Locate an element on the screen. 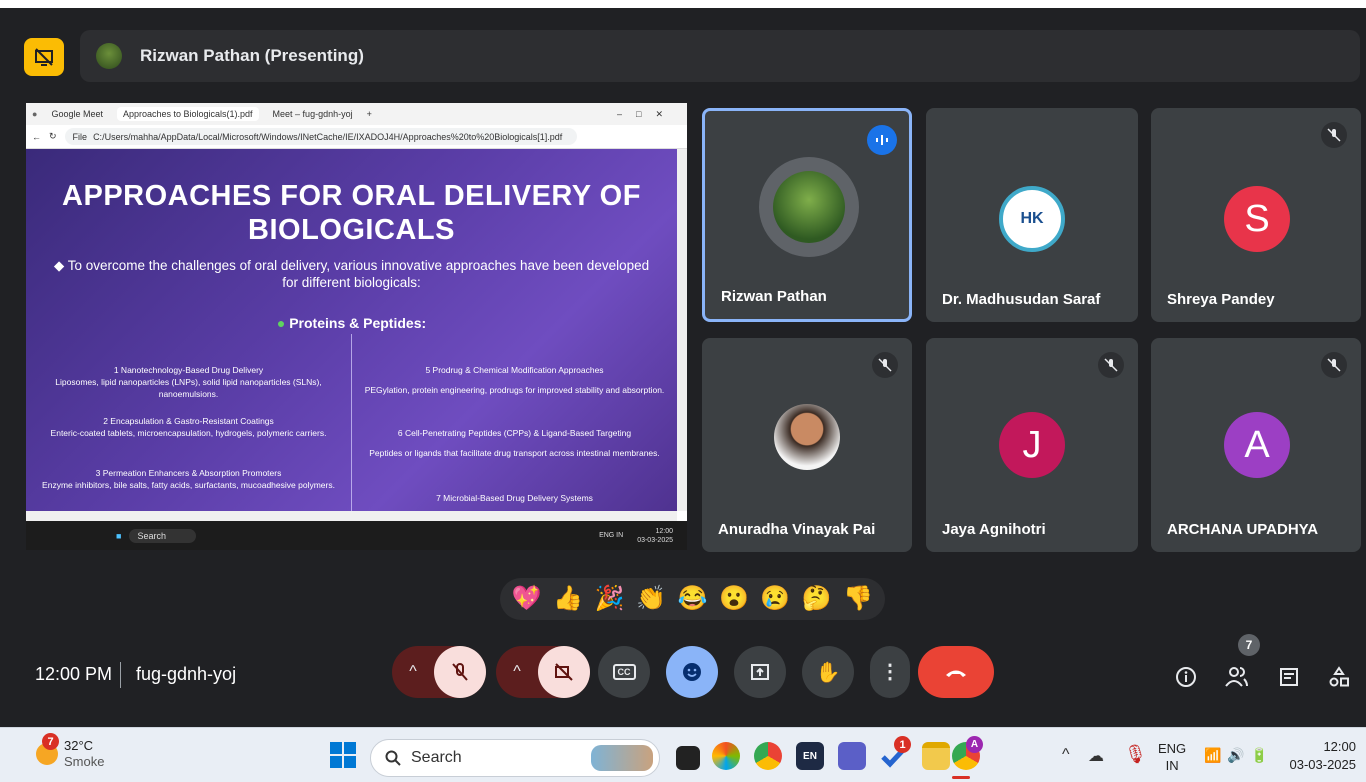 The image size is (1366, 782). windows-start-icon is located at coordinates (343, 755).